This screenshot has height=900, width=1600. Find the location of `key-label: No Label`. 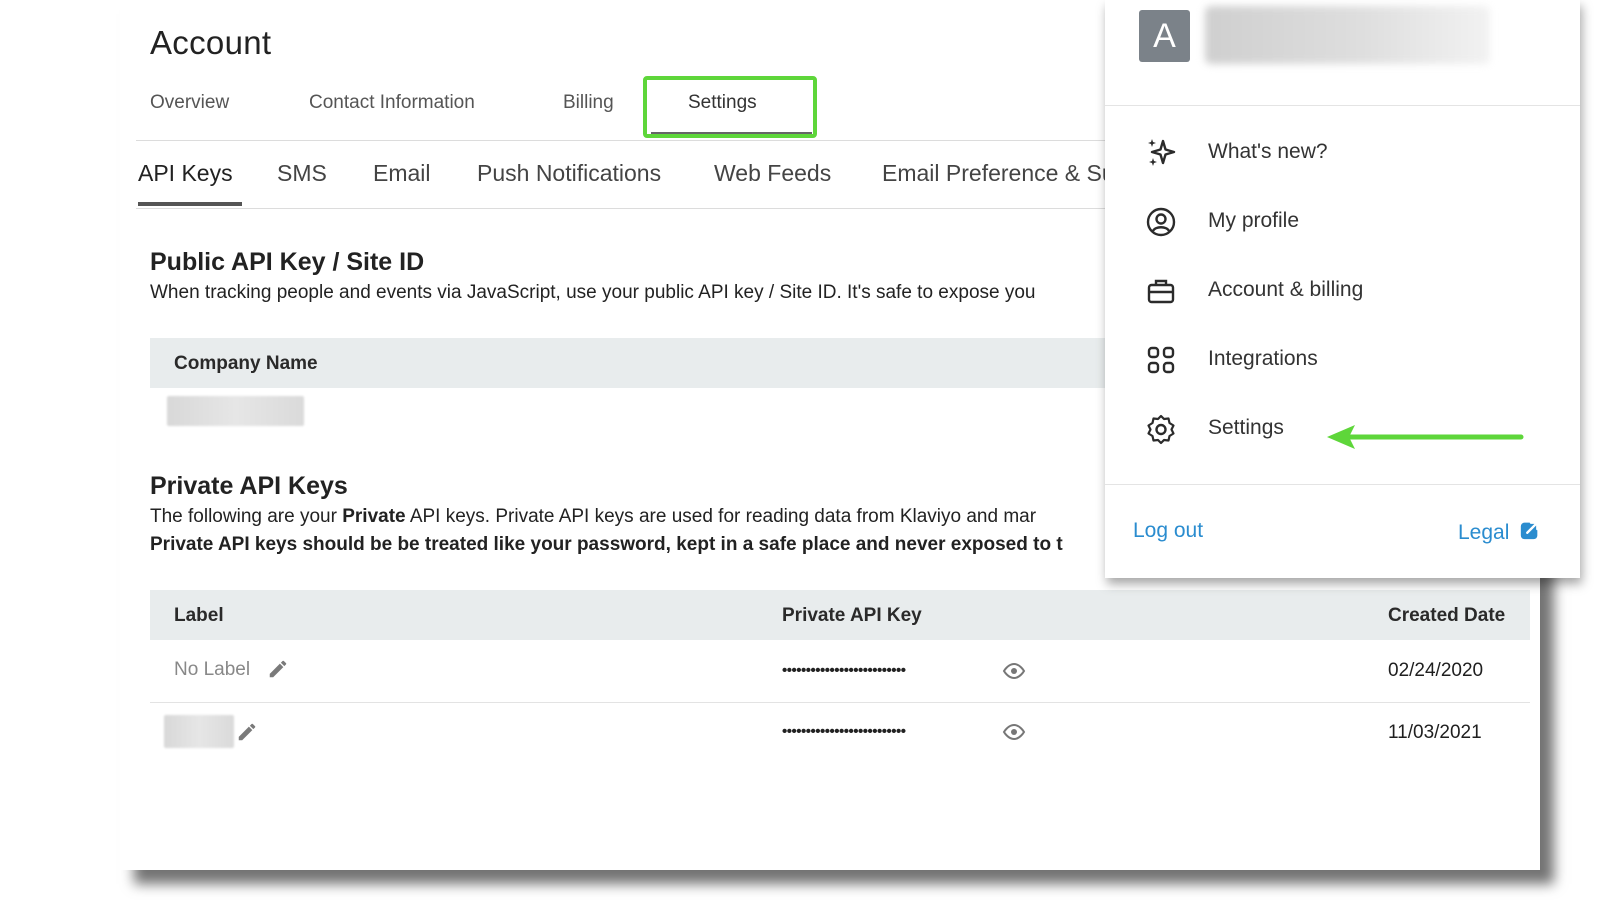

key-label: No Label is located at coordinates (212, 669).